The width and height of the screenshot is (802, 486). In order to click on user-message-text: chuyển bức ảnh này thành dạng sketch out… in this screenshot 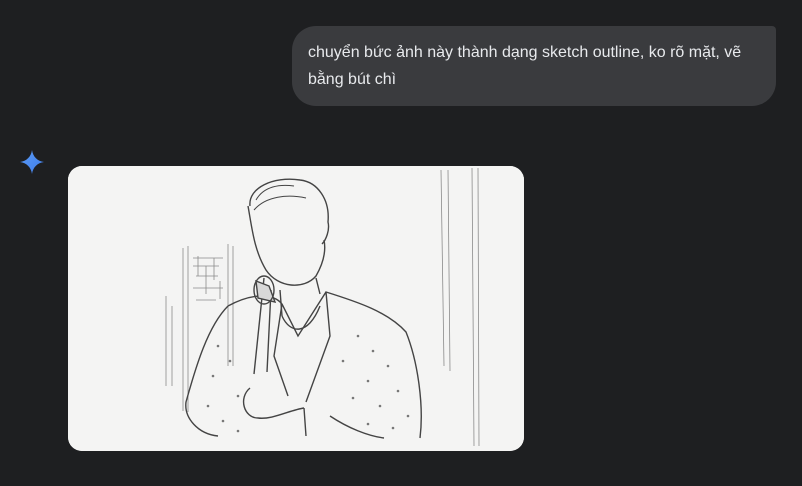, I will do `click(525, 66)`.